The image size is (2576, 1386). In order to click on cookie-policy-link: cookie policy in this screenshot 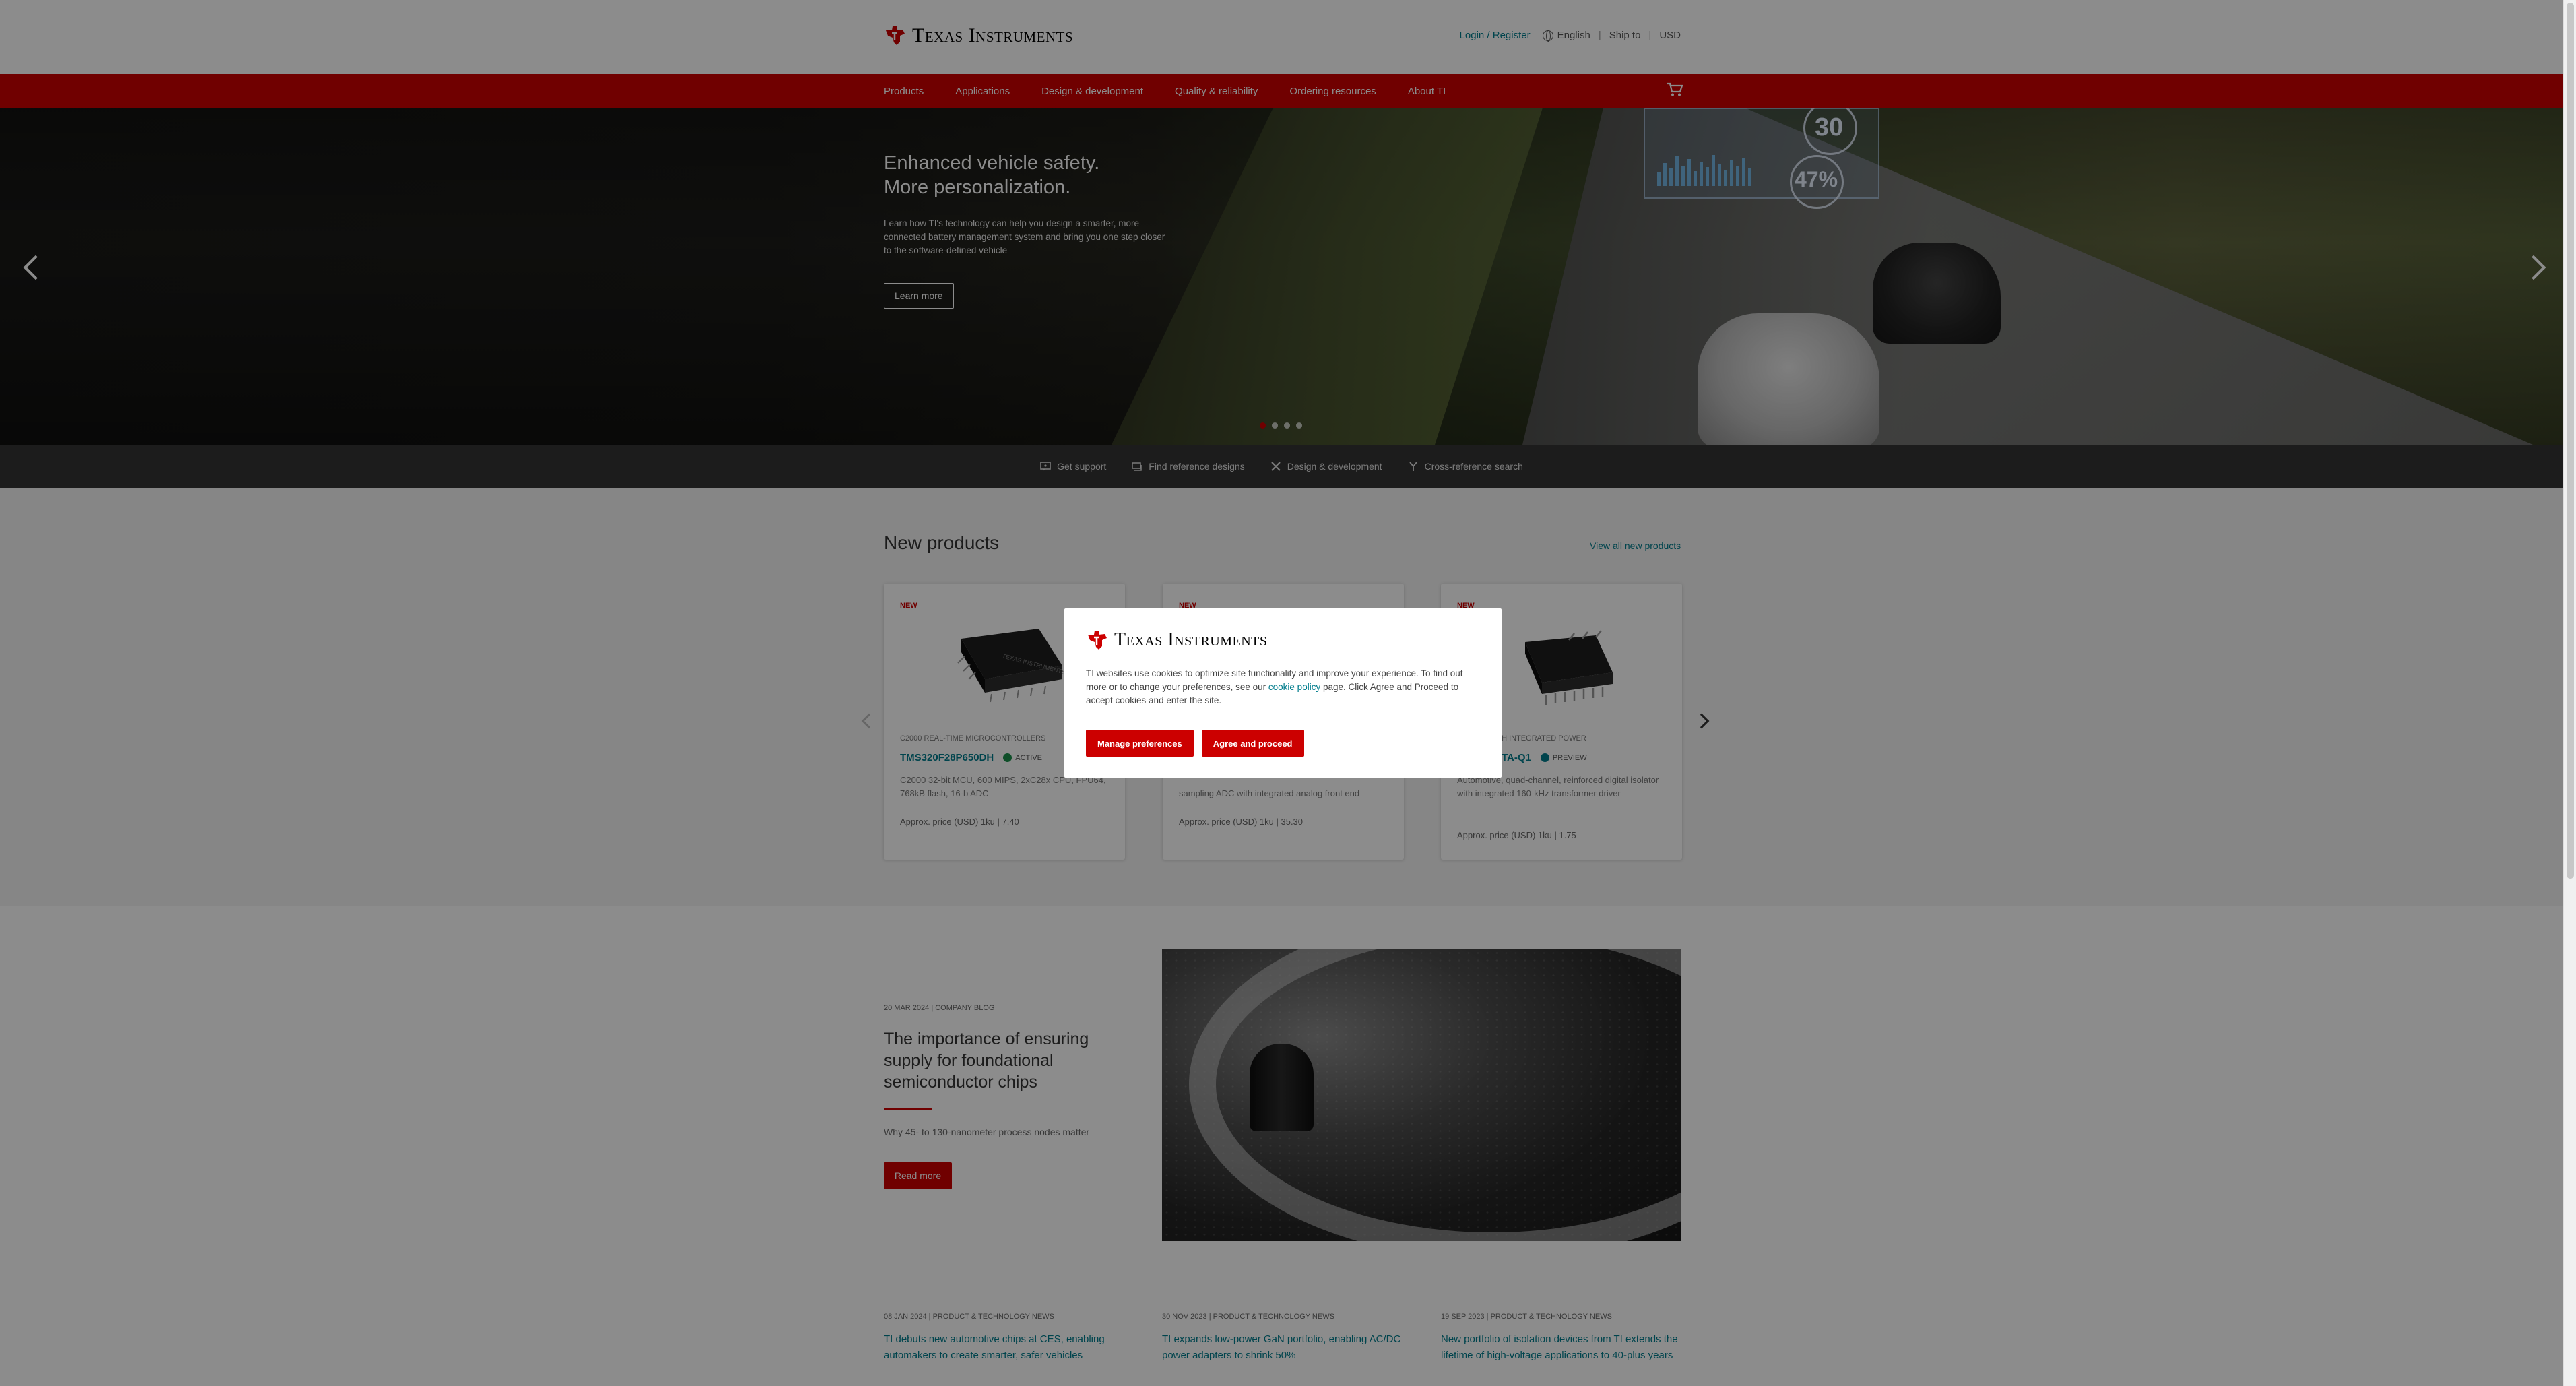, I will do `click(1294, 687)`.